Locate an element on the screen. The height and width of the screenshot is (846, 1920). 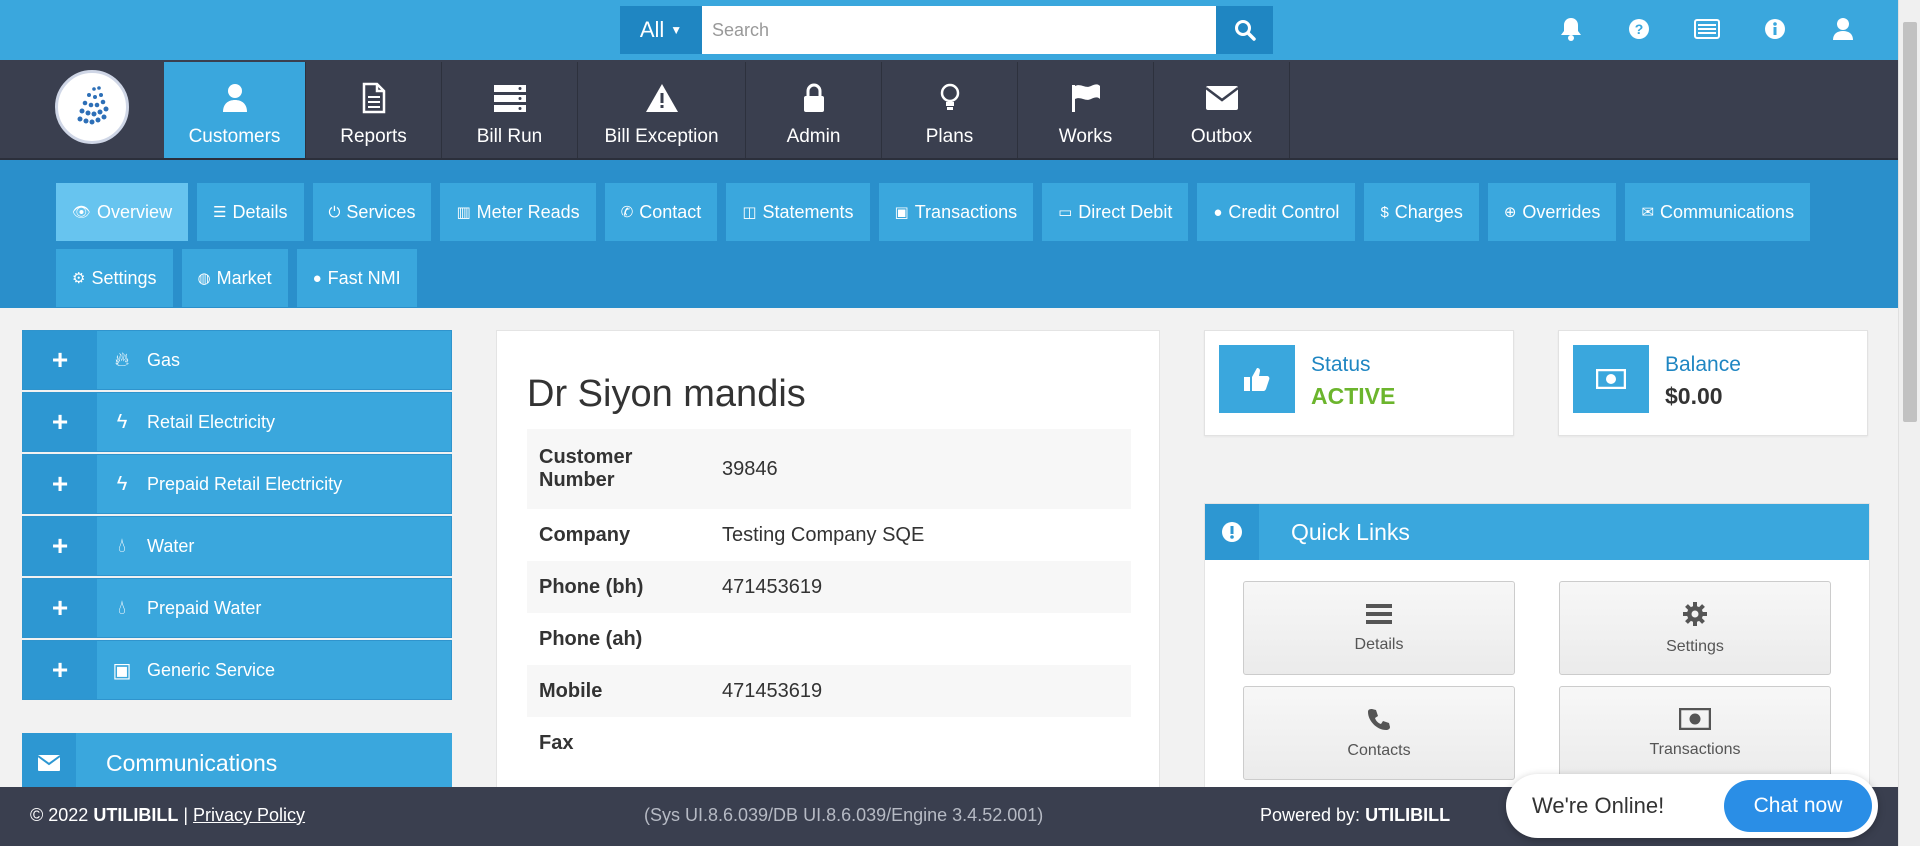
field-value: 471453619 is located at coordinates (772, 586).